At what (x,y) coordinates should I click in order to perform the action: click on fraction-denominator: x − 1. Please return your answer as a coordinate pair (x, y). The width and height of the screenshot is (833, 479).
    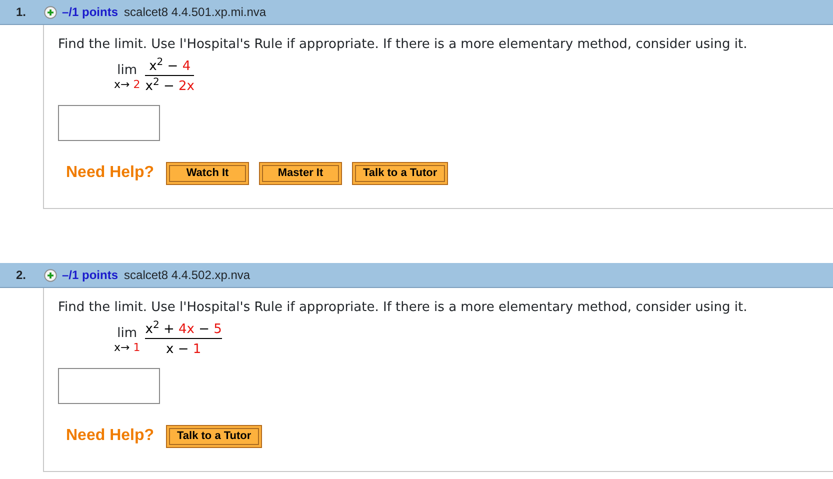
    Looking at the image, I should click on (184, 350).